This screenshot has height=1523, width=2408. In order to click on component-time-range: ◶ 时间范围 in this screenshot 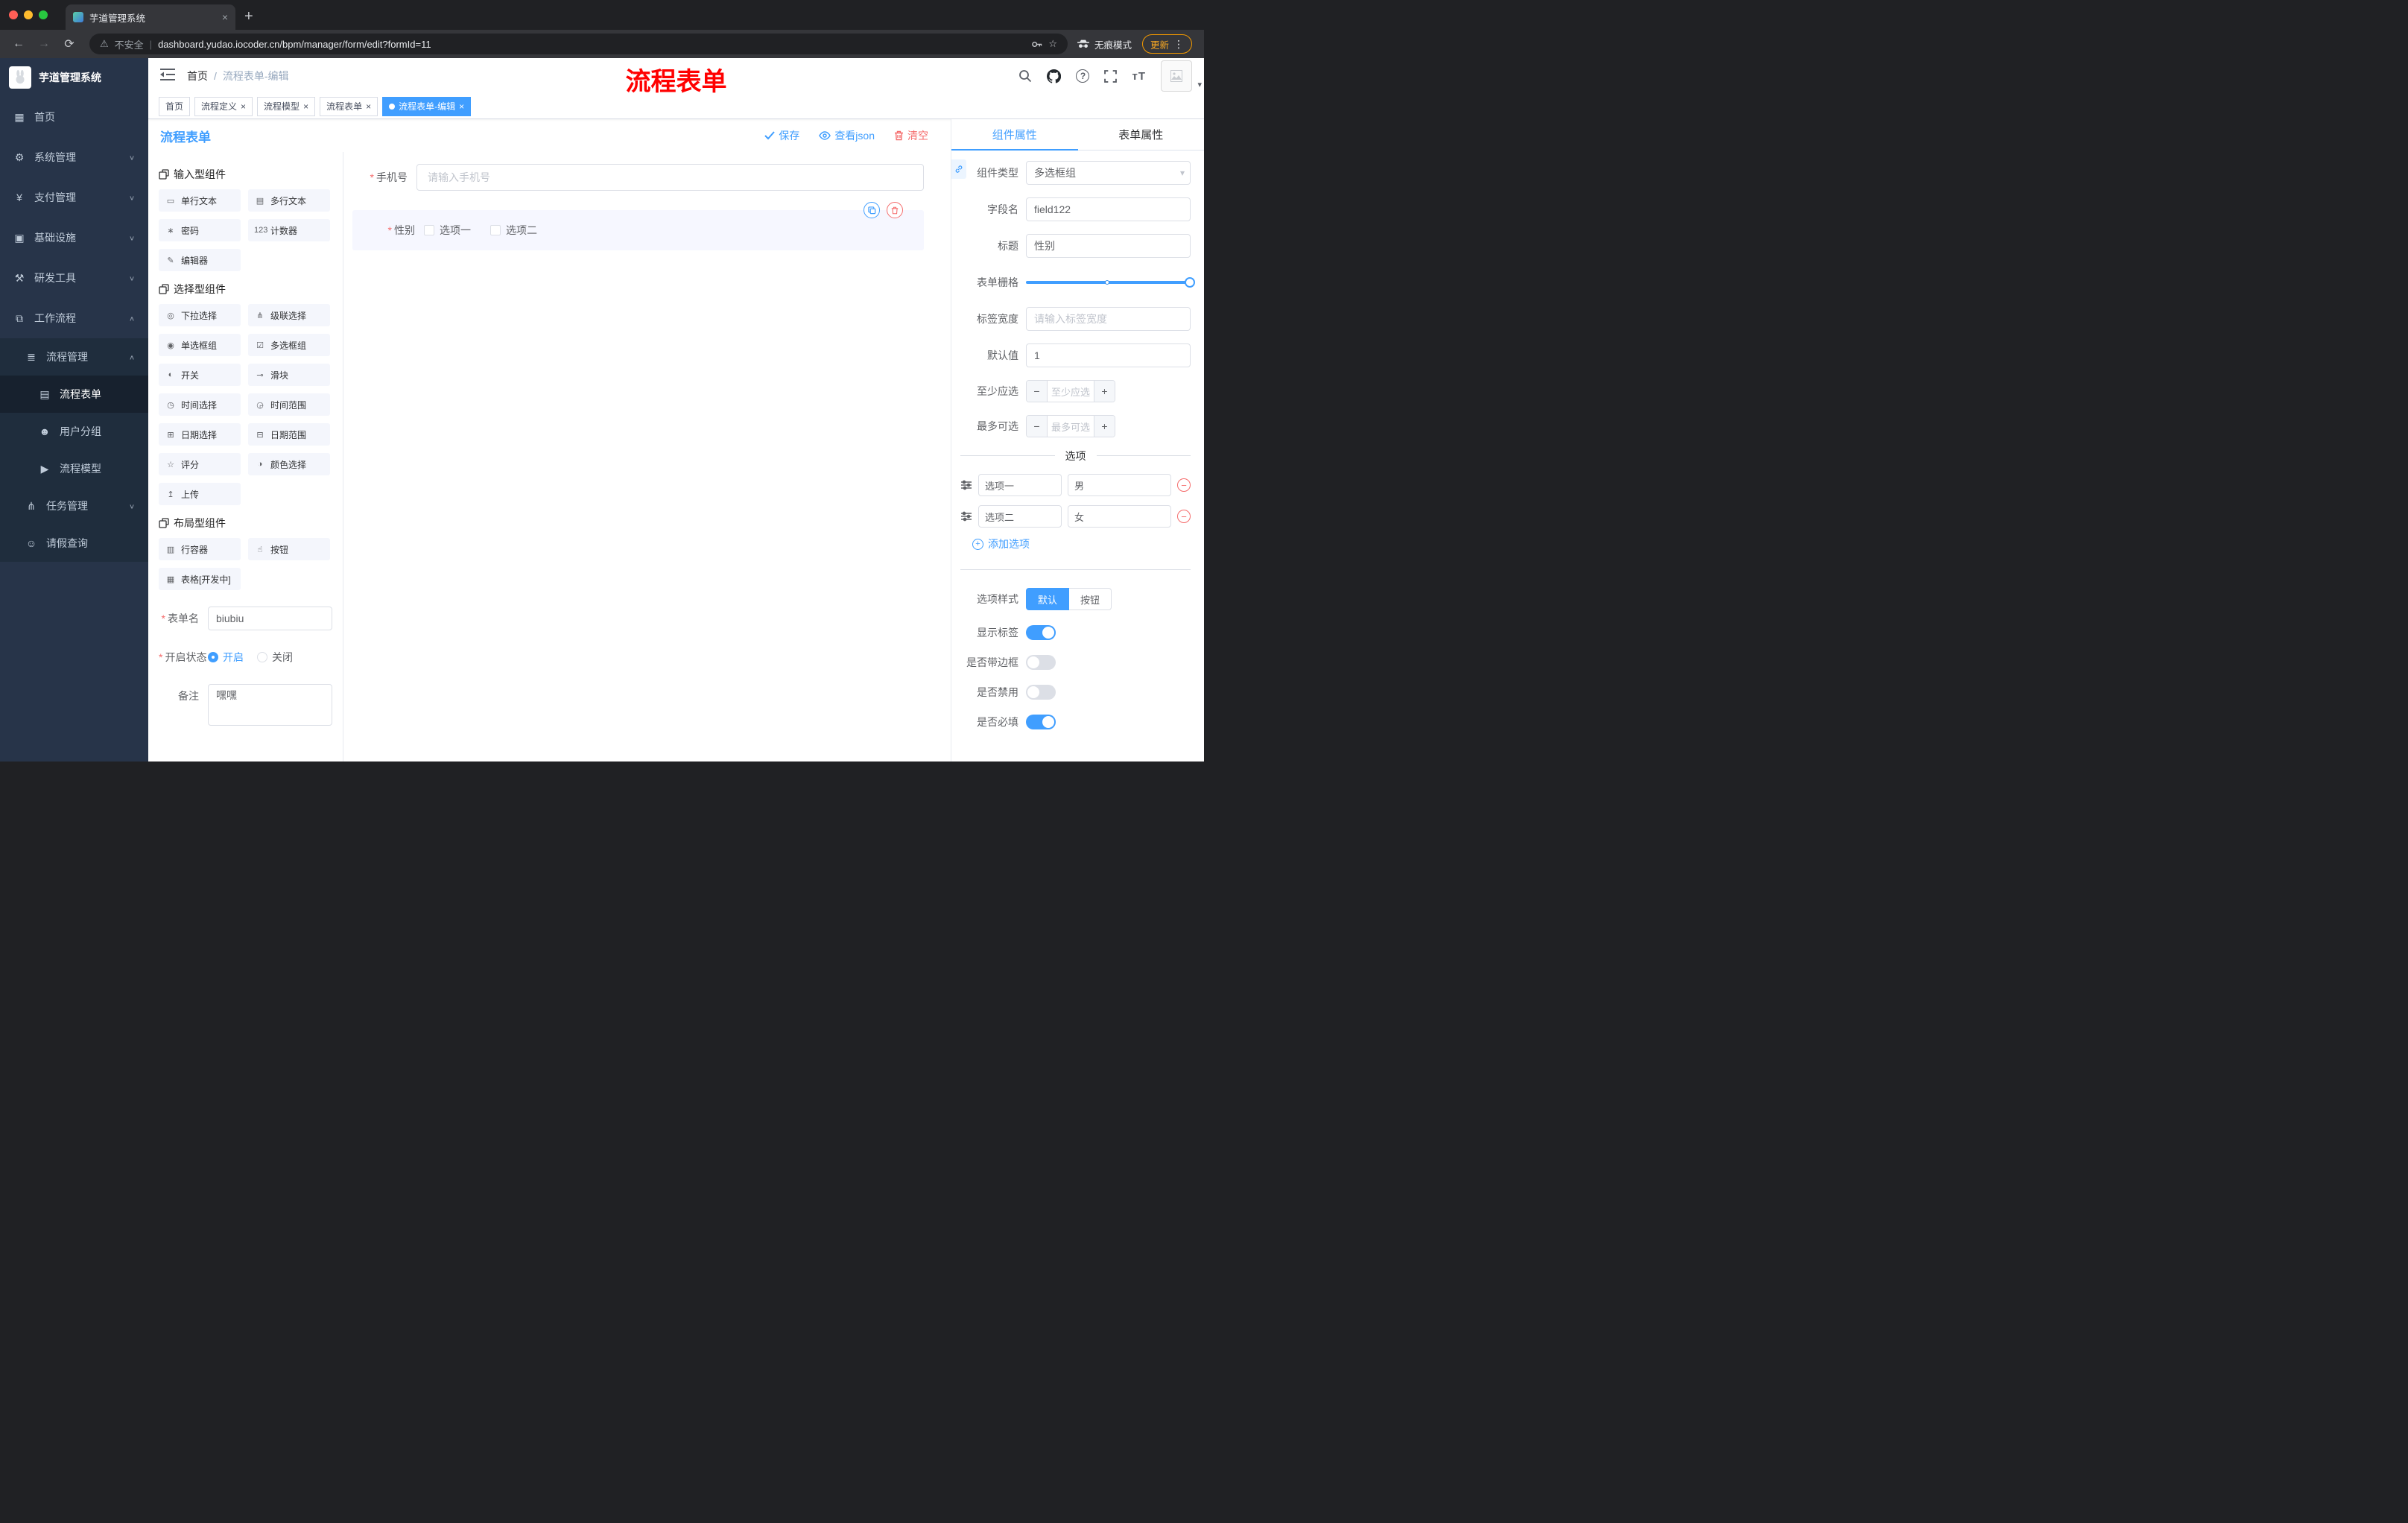, I will do `click(289, 405)`.